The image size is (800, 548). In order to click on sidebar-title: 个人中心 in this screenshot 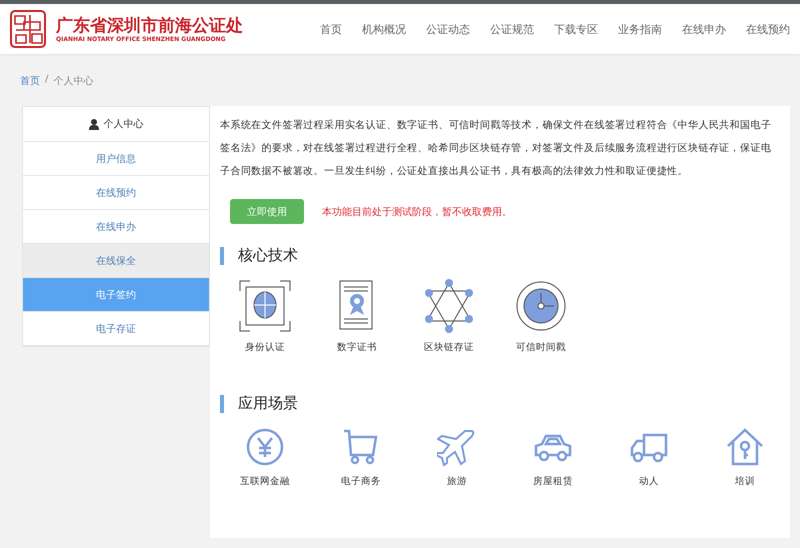, I will do `click(124, 124)`.